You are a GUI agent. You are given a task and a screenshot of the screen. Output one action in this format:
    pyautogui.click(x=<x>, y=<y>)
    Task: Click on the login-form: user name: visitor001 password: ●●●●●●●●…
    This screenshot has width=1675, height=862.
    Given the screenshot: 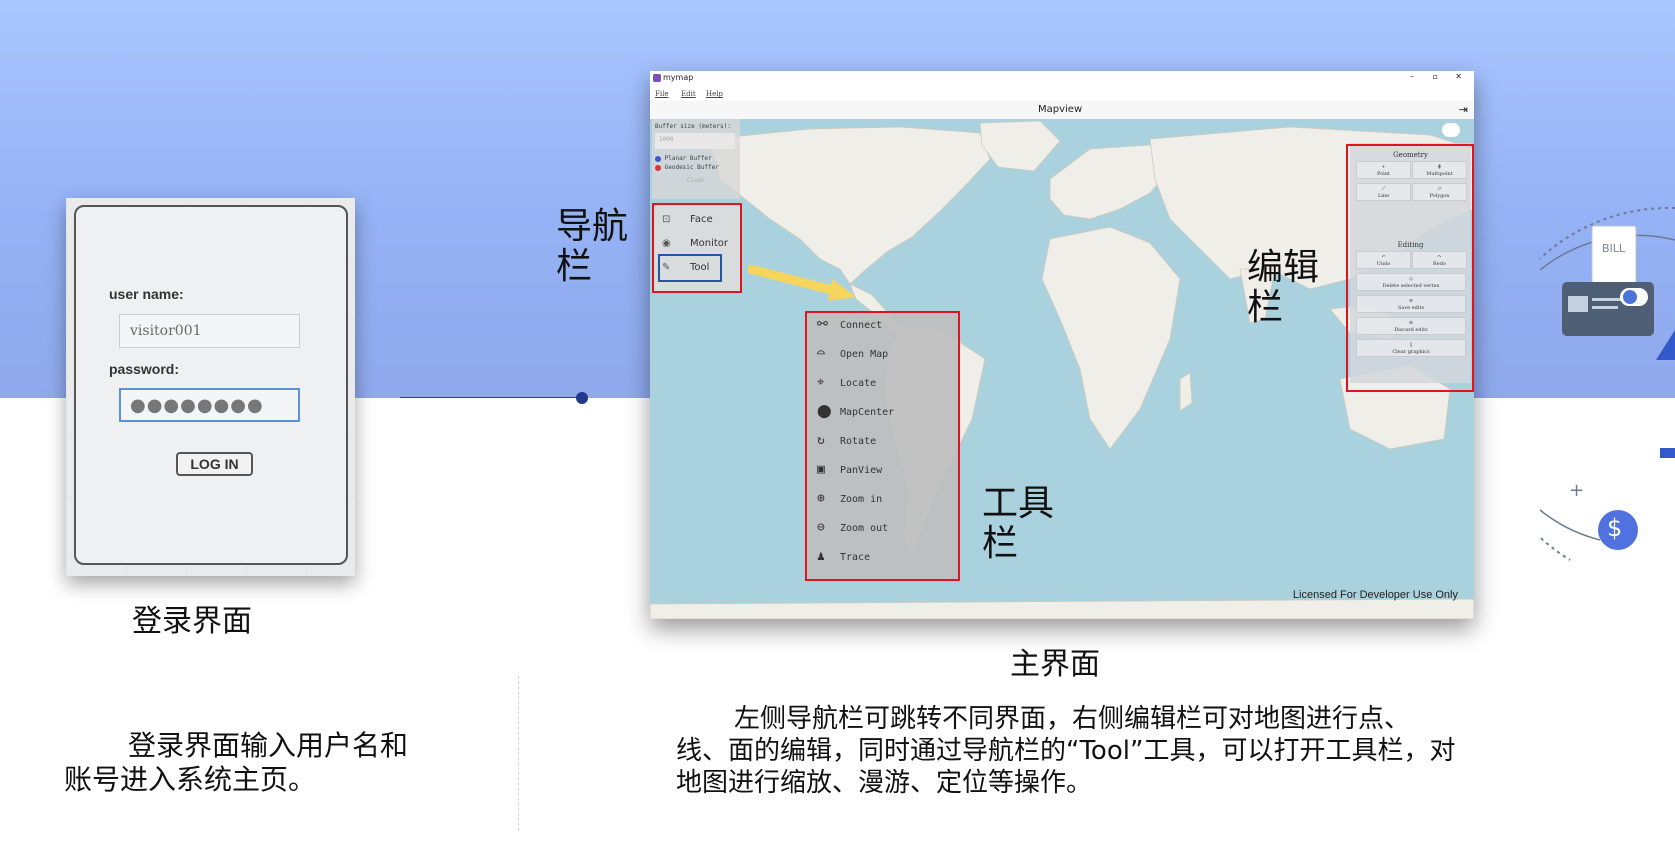 What is the action you would take?
    pyautogui.click(x=211, y=385)
    